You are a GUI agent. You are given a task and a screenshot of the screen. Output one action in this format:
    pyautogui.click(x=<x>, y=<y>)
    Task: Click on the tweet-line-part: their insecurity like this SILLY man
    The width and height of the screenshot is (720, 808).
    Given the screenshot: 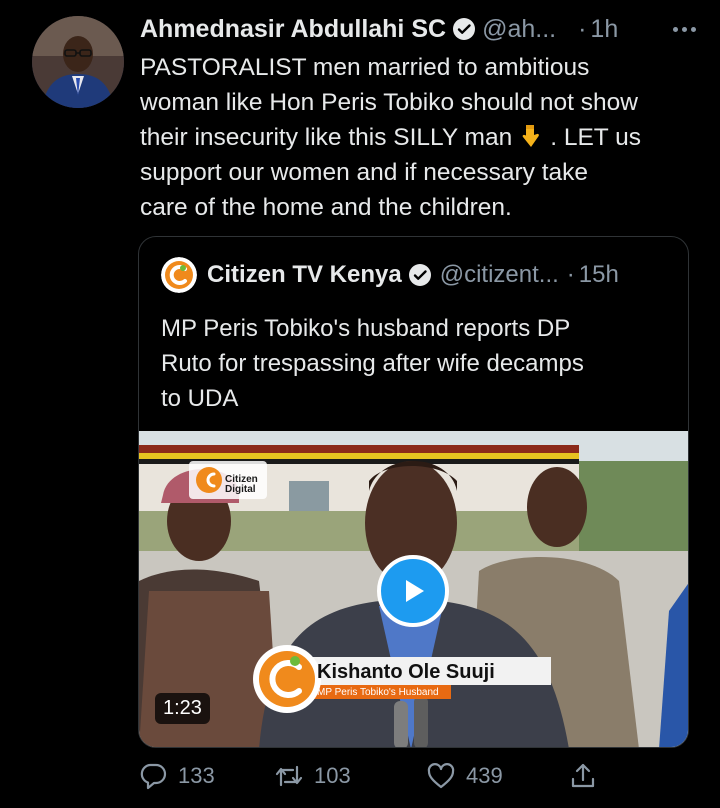 What is the action you would take?
    pyautogui.click(x=326, y=137)
    